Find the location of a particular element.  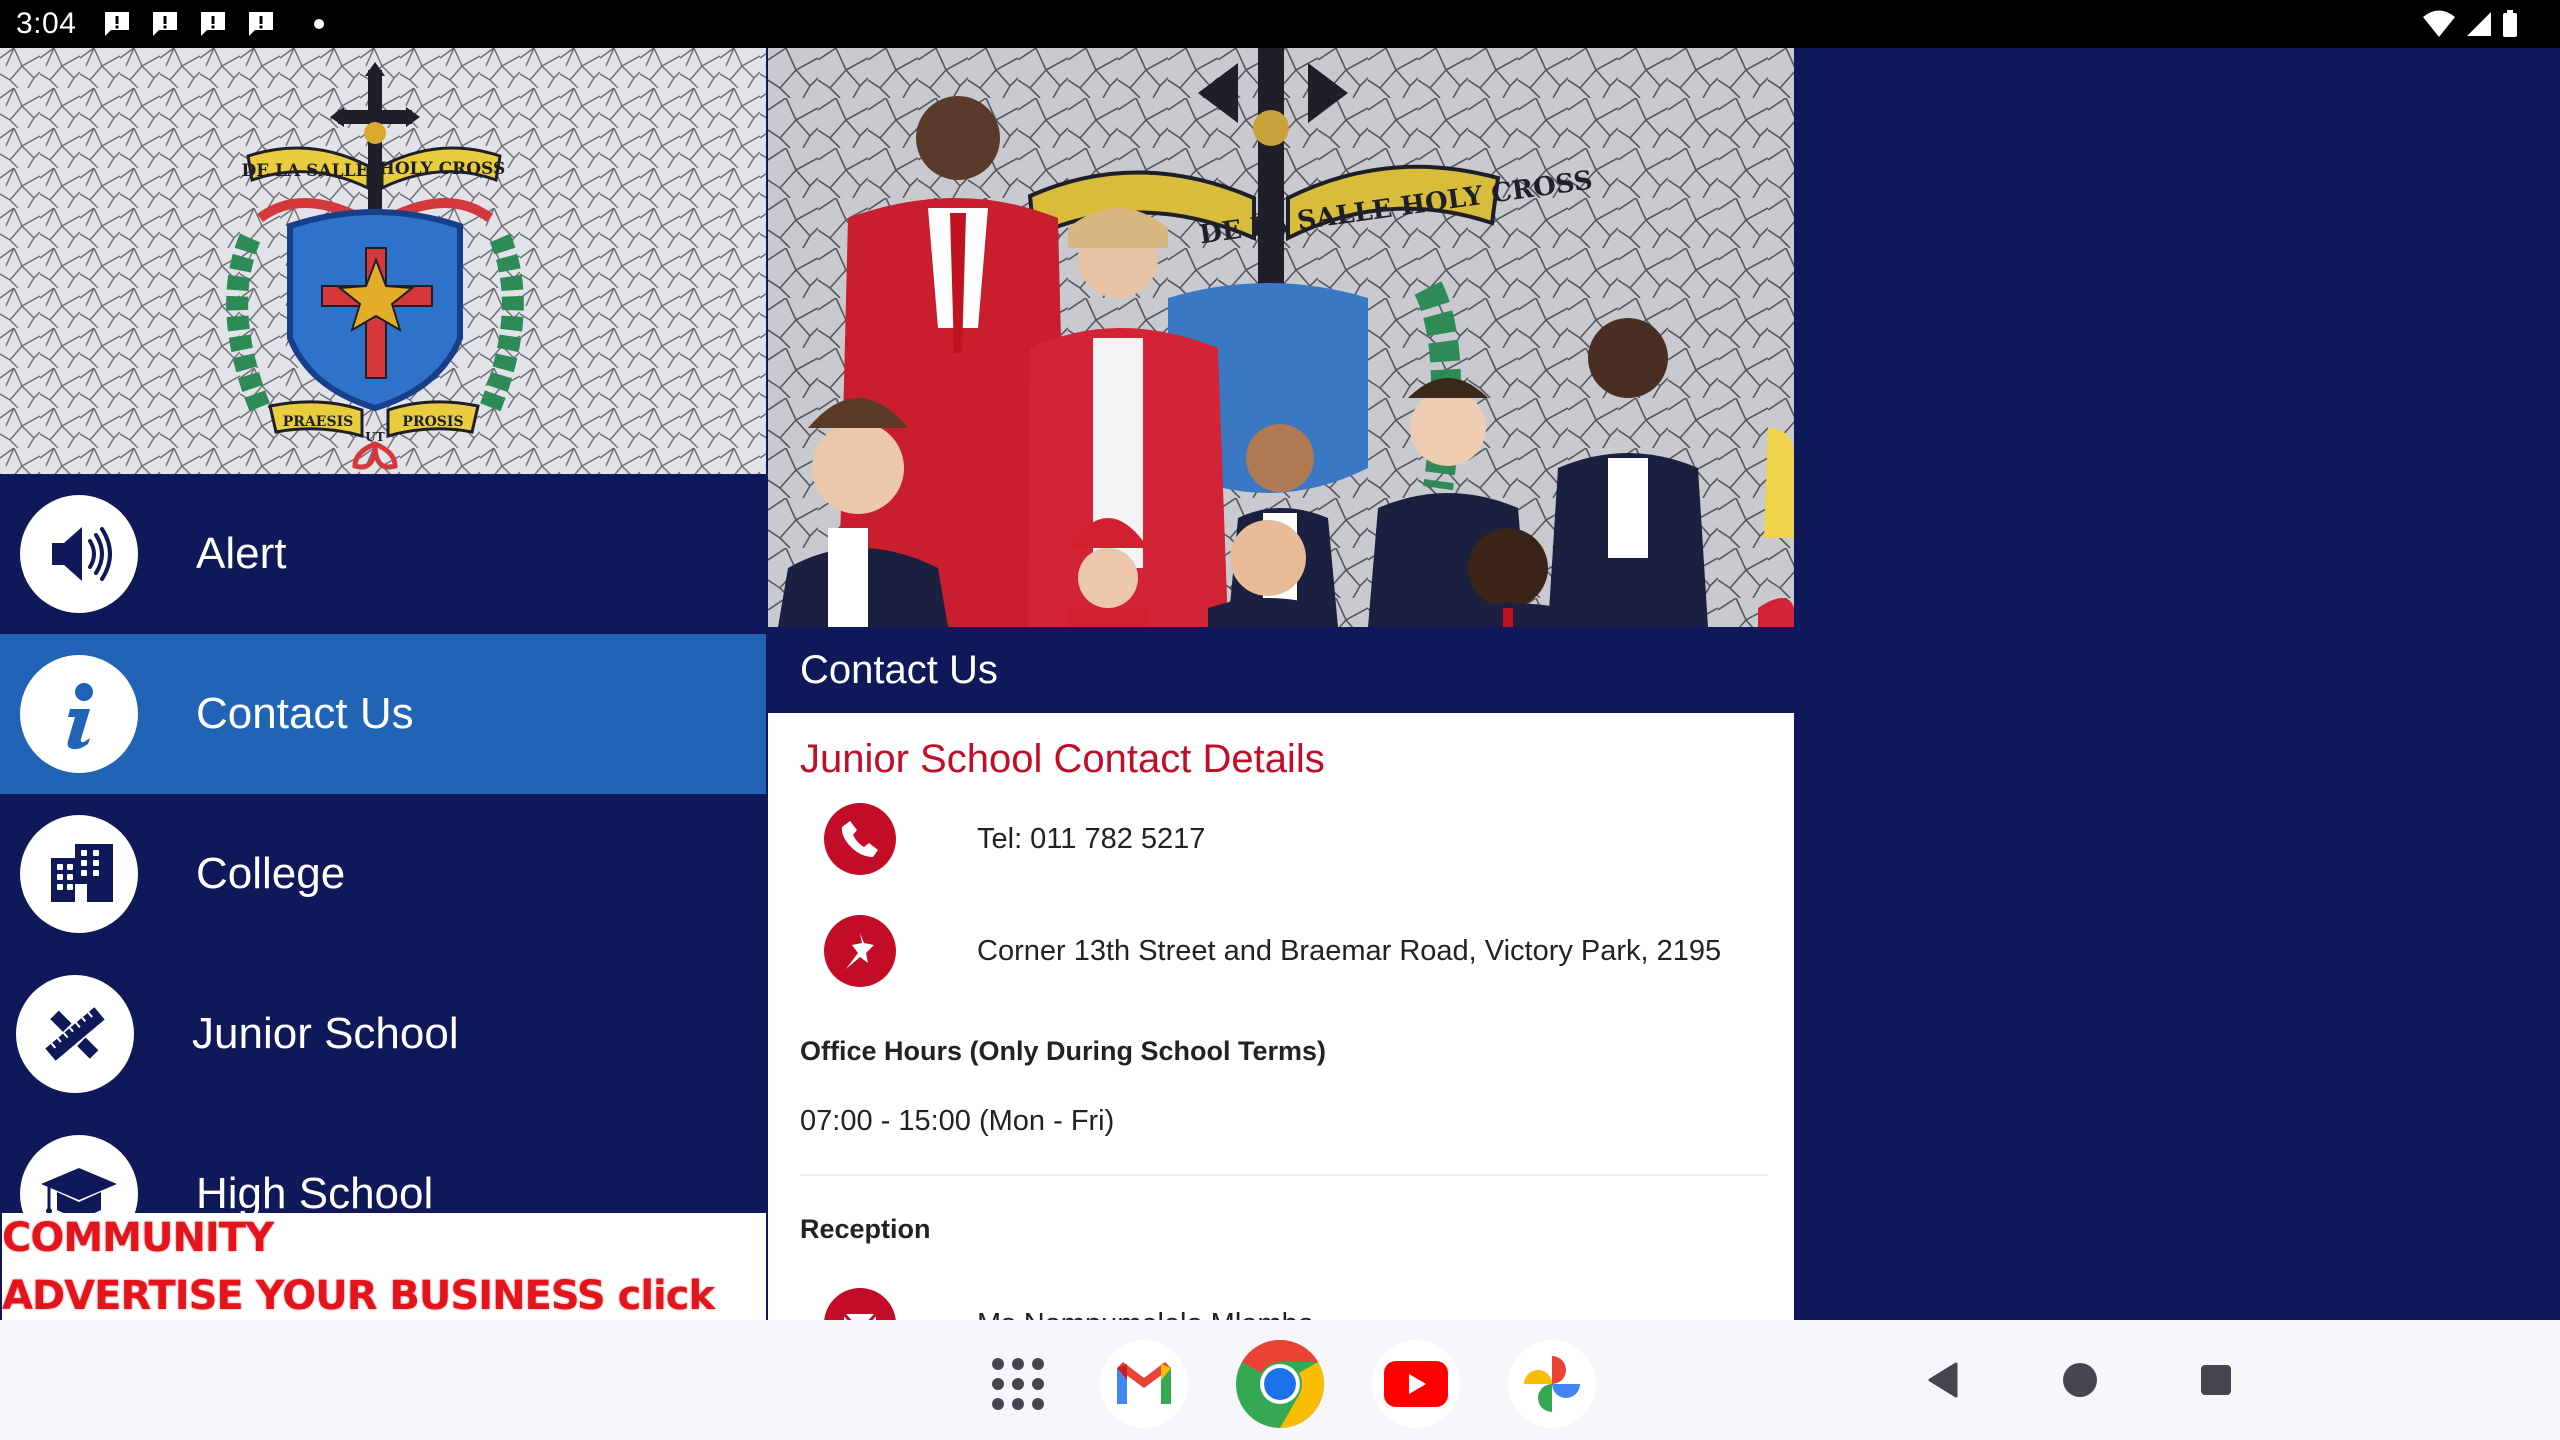

office-hours: 07:00 - 15:00 (Mon - Fri) is located at coordinates (957, 1121).